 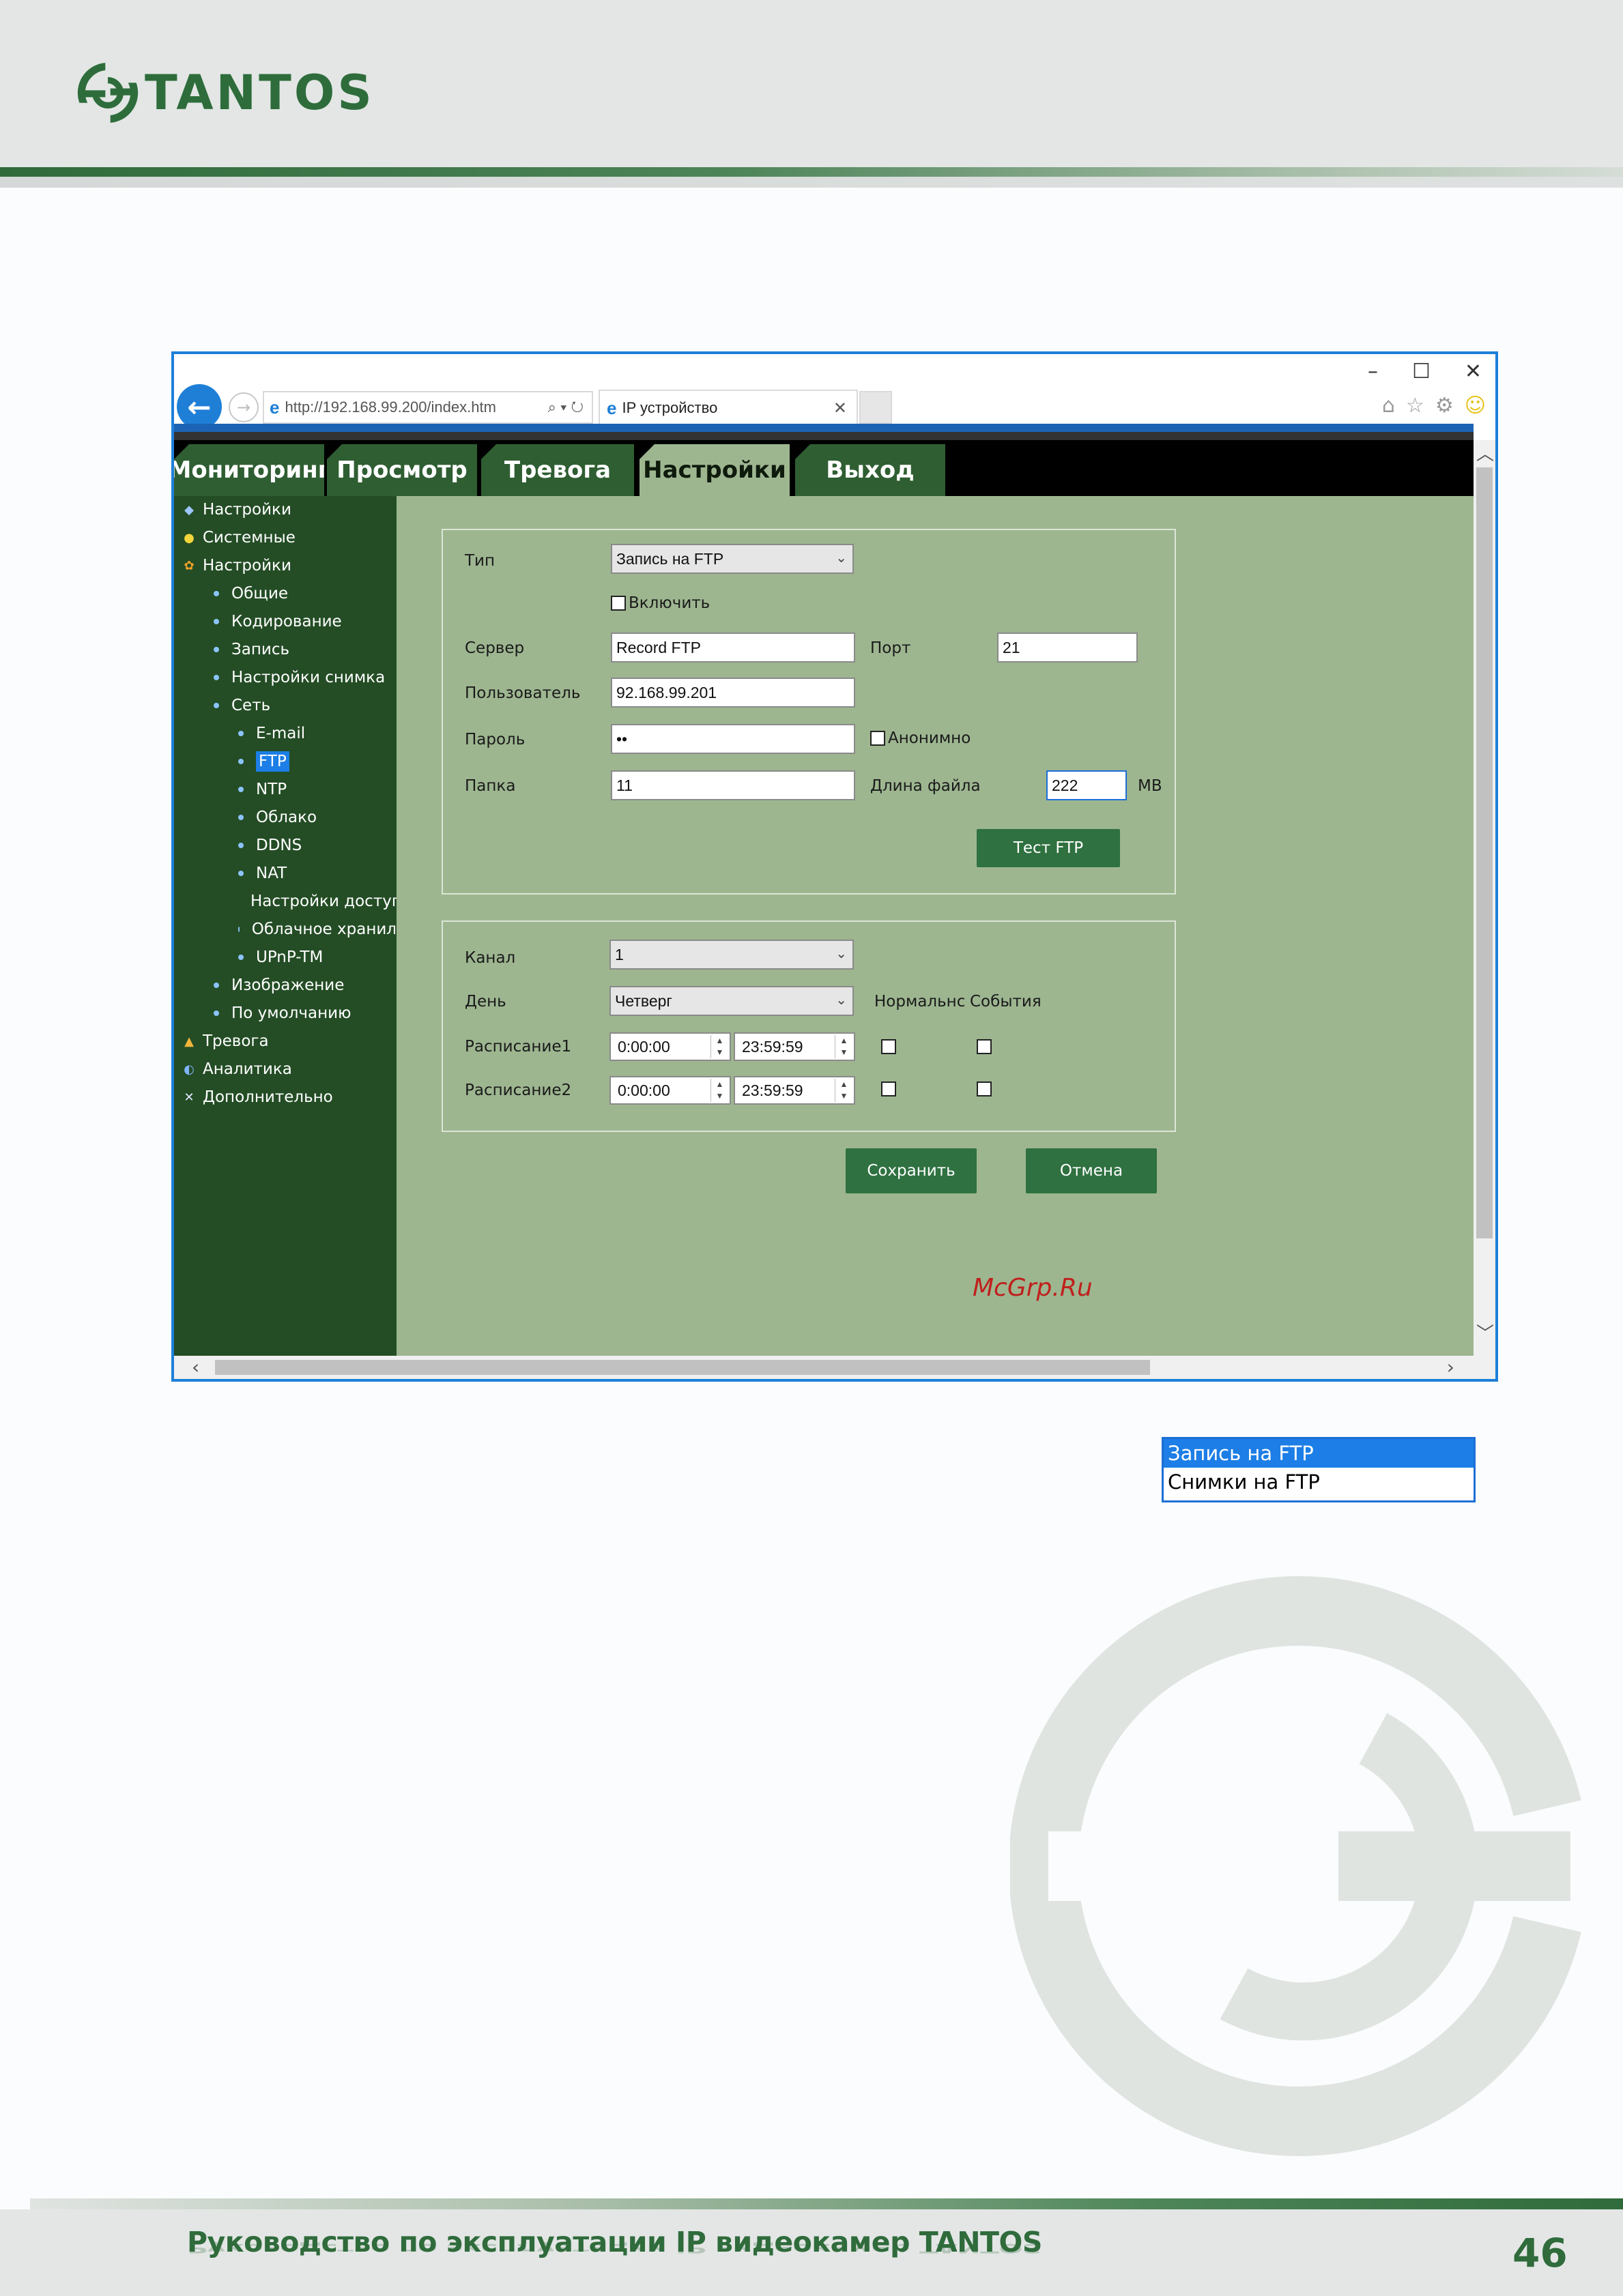 I want to click on smiley-icon: ☺, so click(x=1475, y=406).